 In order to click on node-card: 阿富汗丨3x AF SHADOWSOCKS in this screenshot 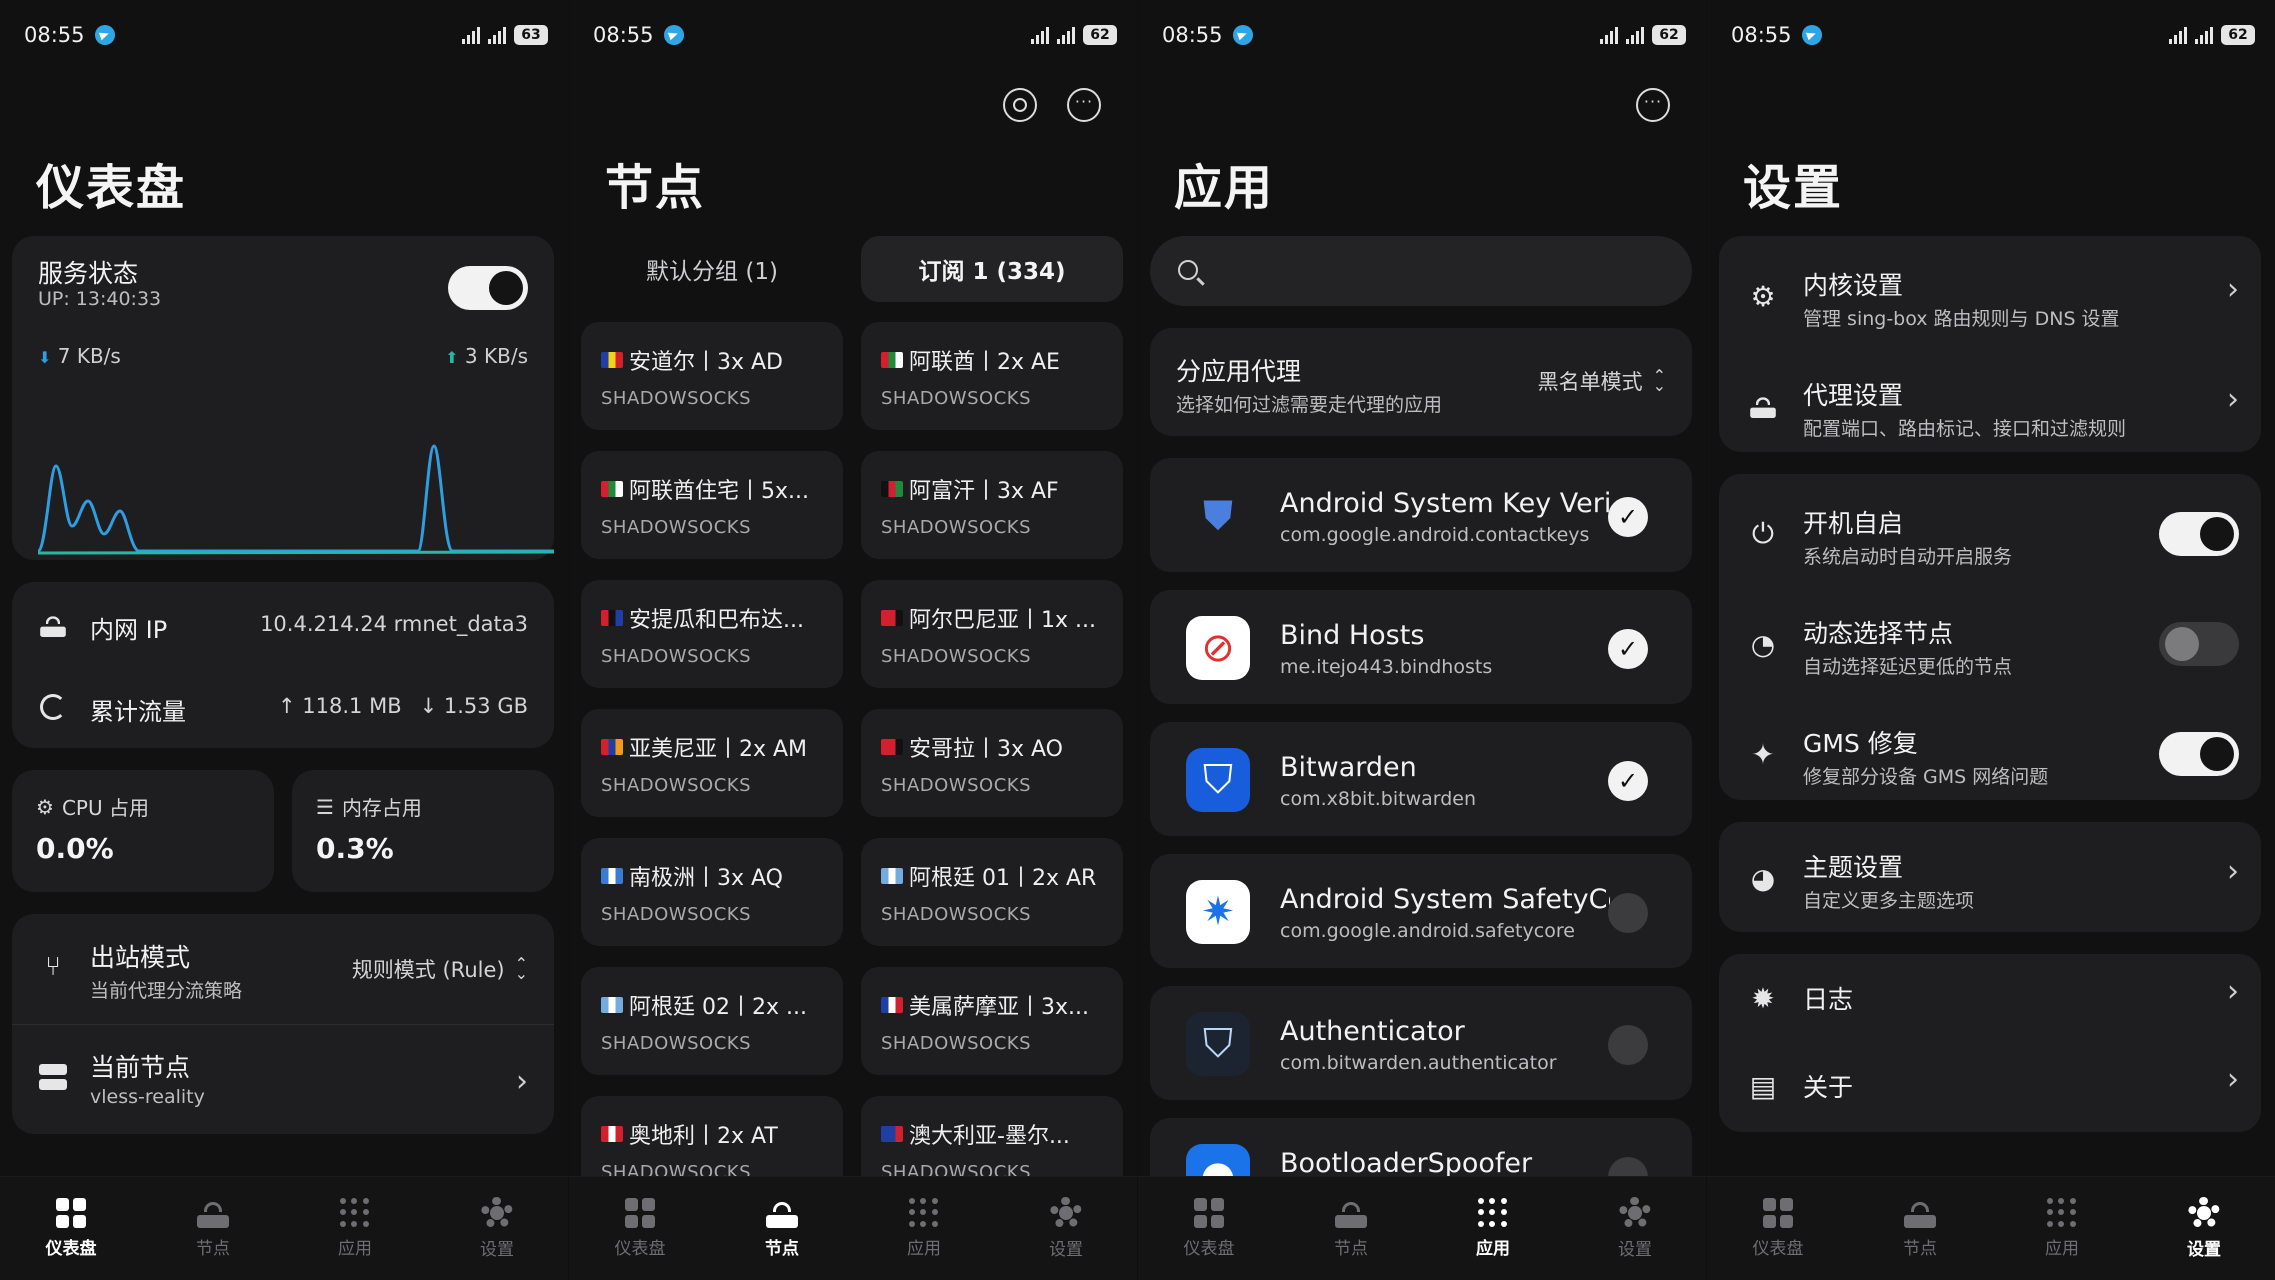, I will do `click(992, 505)`.